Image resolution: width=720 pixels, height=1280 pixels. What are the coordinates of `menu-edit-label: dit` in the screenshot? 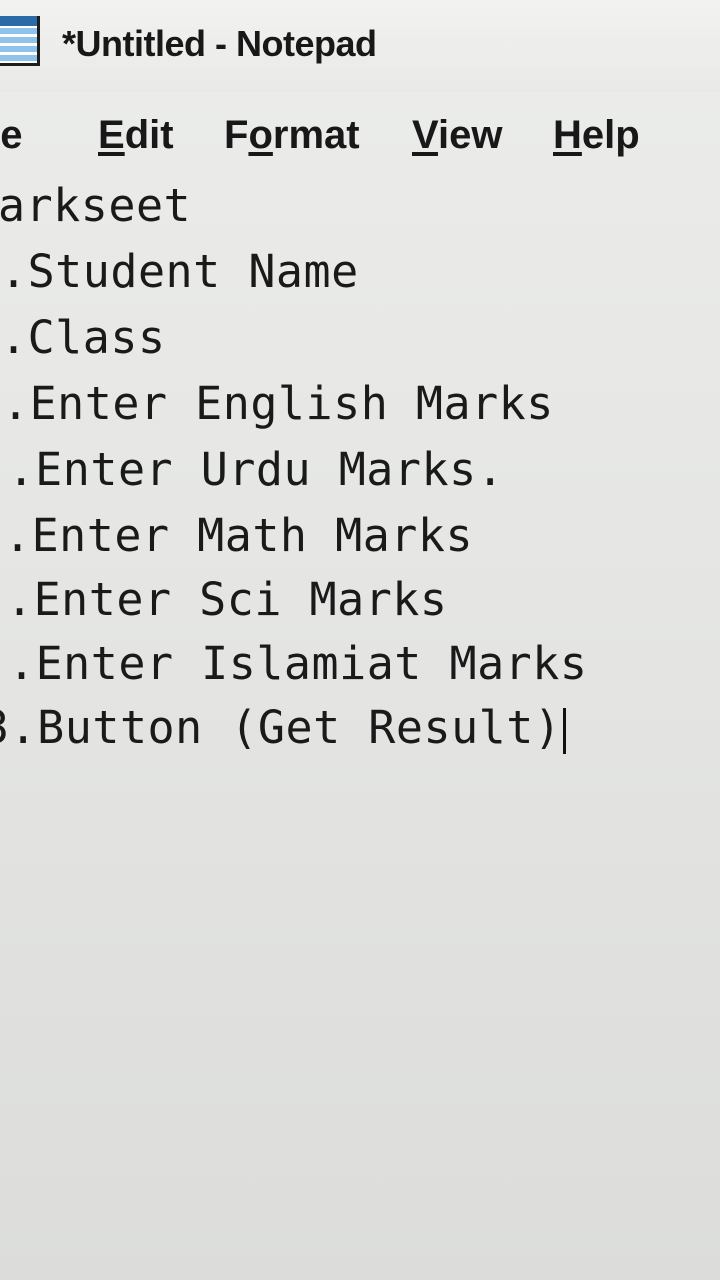 It's located at (149, 135).